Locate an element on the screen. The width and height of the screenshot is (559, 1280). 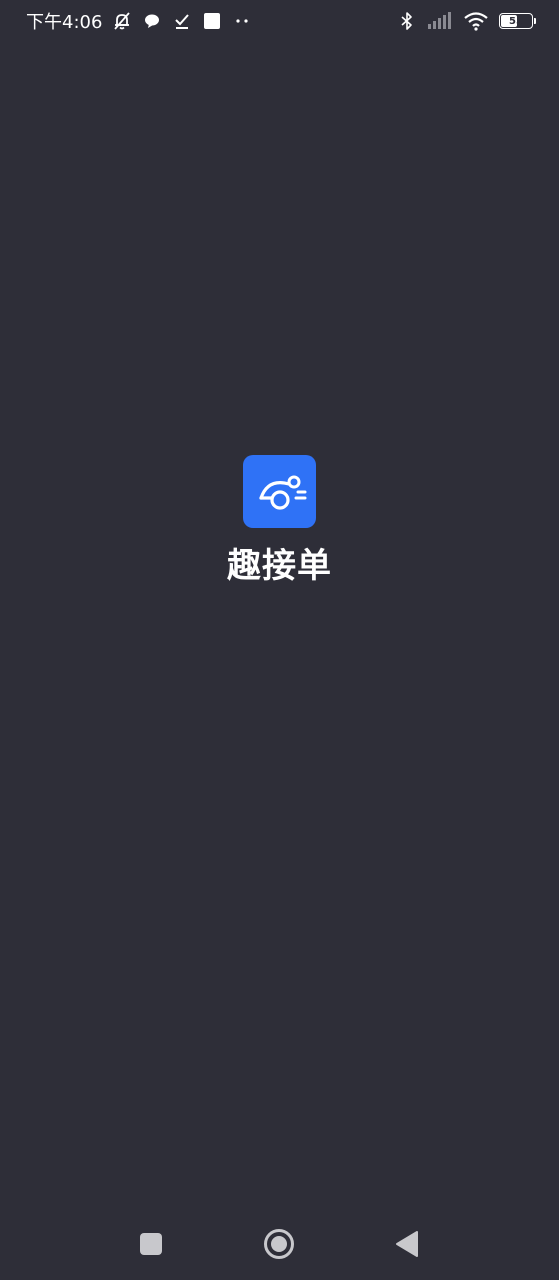
splash-content: 趣接单 is located at coordinates (279, 521).